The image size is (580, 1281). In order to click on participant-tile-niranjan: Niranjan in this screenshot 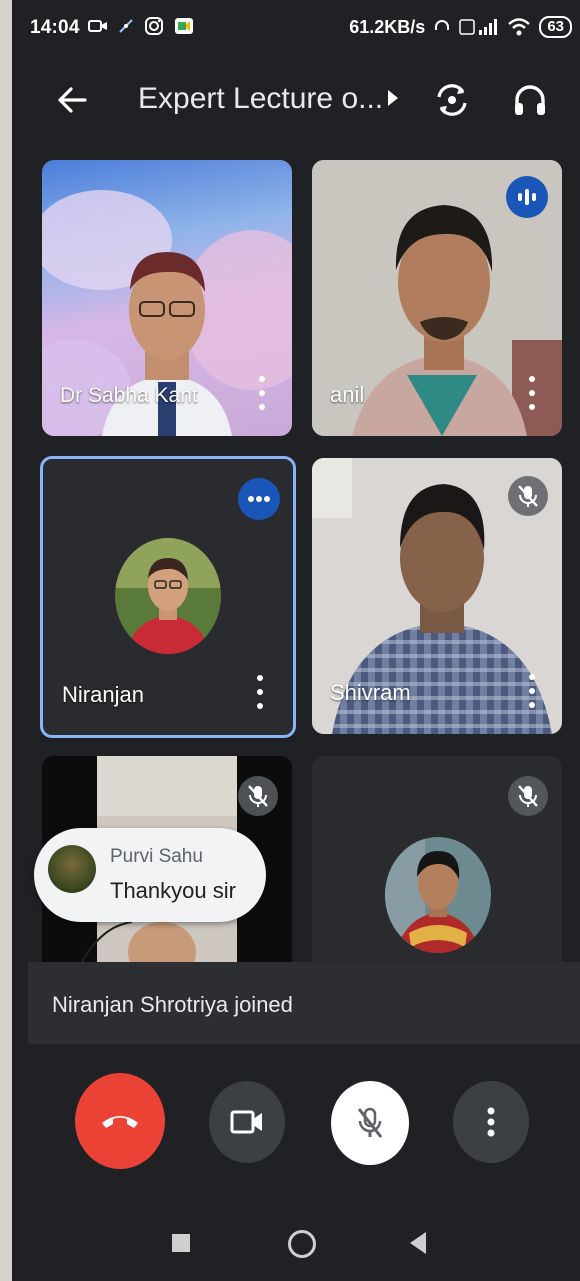, I will do `click(168, 597)`.